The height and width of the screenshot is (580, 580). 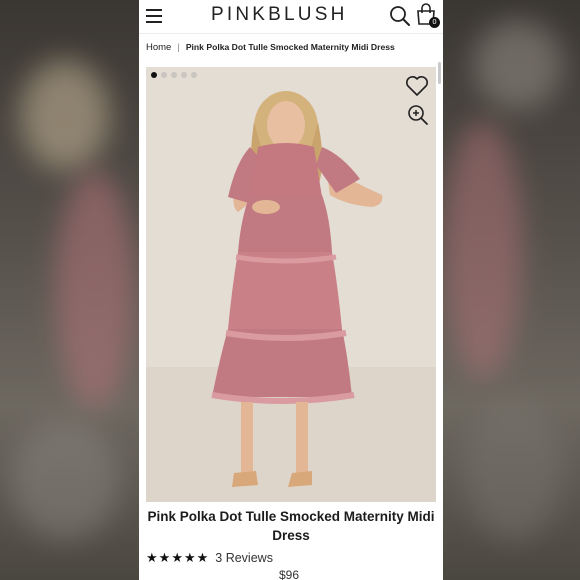 What do you see at coordinates (279, 15) in the screenshot?
I see `site-logo: PINKBLUSH` at bounding box center [279, 15].